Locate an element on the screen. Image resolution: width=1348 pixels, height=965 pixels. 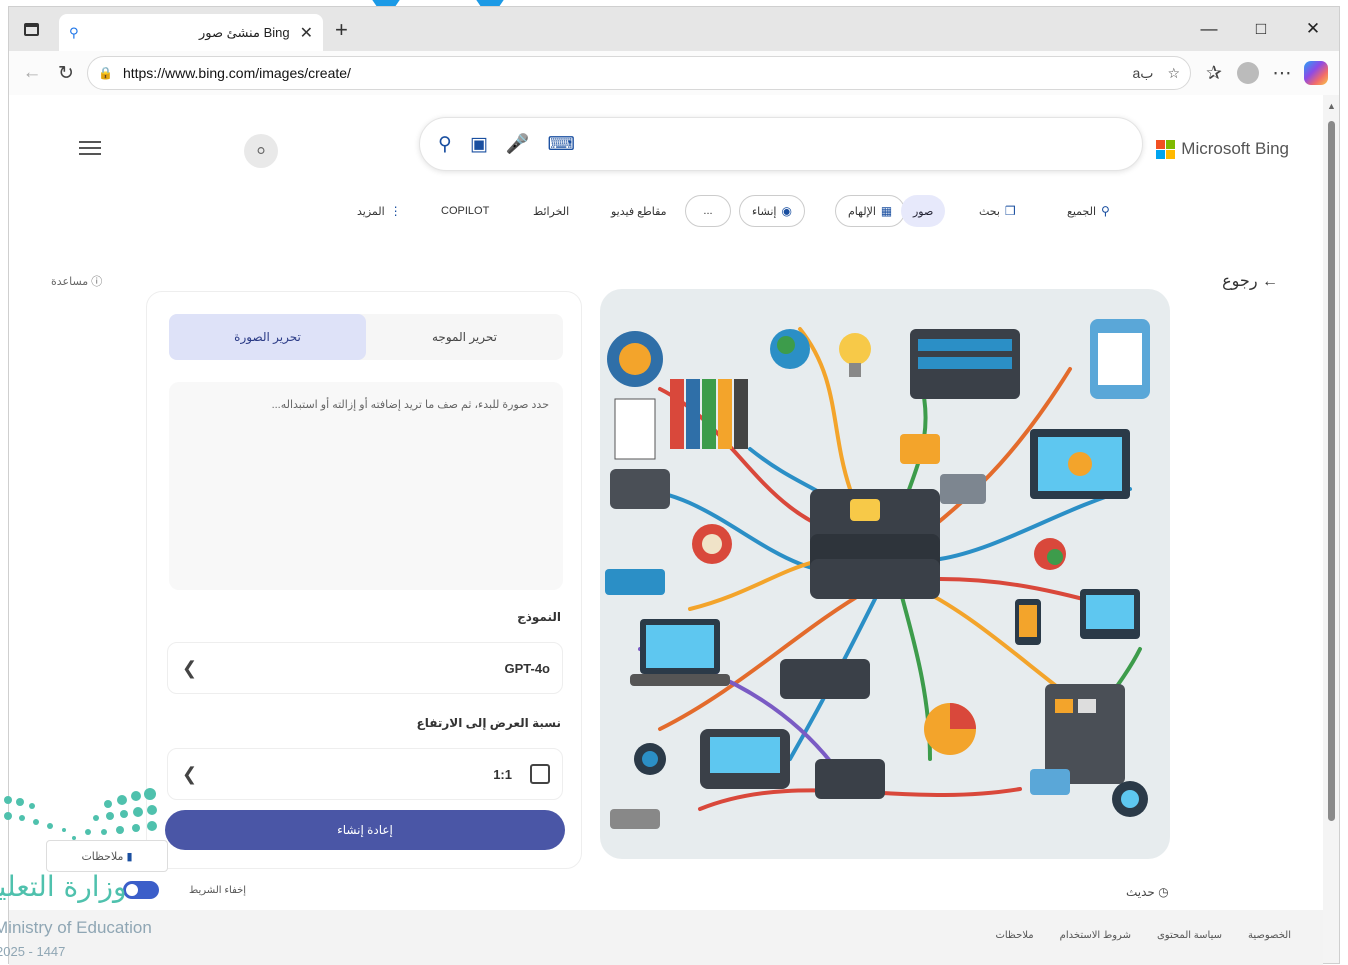
search-small-icon: ⚲ is located at coordinates (1105, 211).